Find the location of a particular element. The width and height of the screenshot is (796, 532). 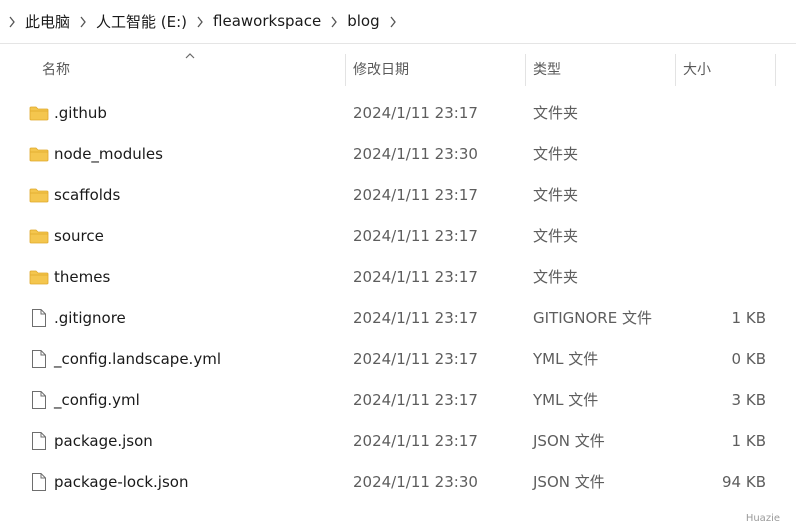

file-name: _config.yml is located at coordinates (97, 399).